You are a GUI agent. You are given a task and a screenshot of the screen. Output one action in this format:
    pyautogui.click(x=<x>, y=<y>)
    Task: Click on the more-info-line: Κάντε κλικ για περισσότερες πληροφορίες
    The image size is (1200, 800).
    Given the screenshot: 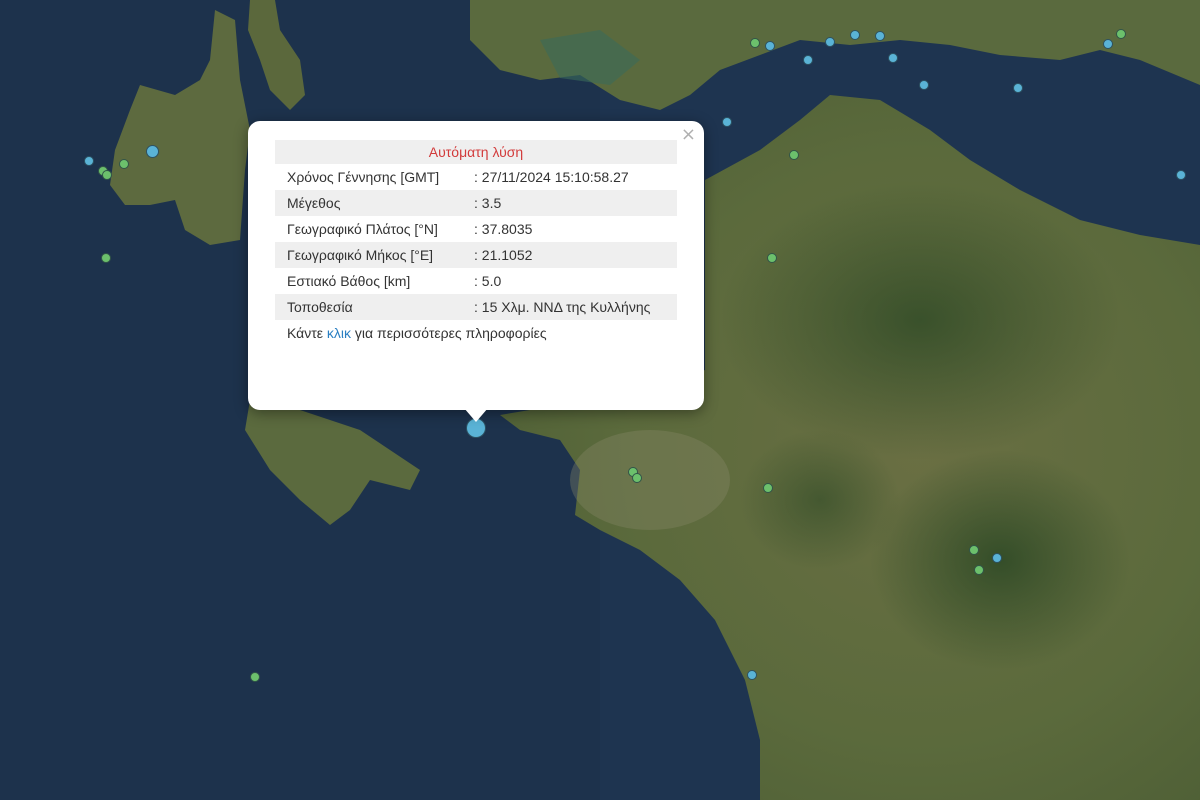 What is the action you would take?
    pyautogui.click(x=476, y=333)
    